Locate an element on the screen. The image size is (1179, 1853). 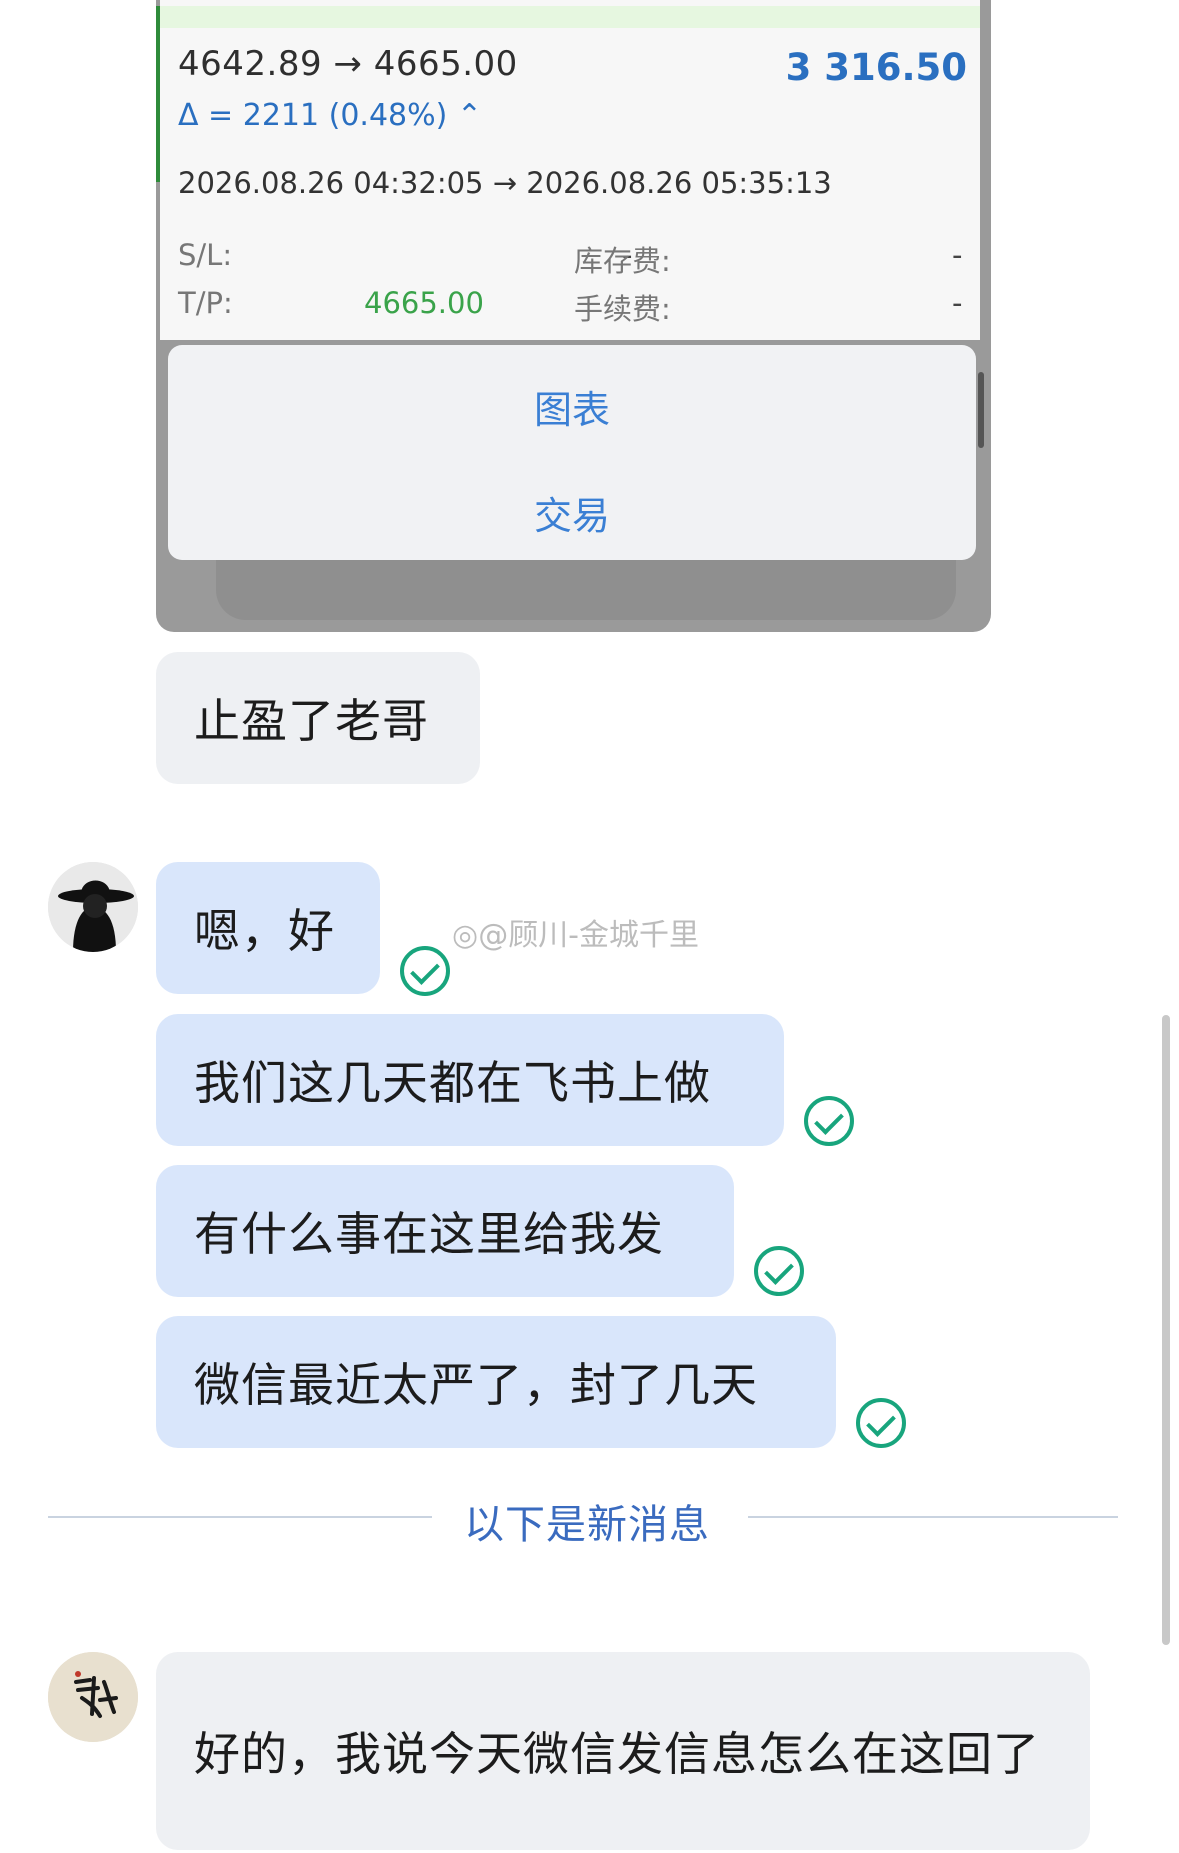
message-text: 好的，我说今天微信发信息怎么在这回了 is located at coordinates (617, 1754).